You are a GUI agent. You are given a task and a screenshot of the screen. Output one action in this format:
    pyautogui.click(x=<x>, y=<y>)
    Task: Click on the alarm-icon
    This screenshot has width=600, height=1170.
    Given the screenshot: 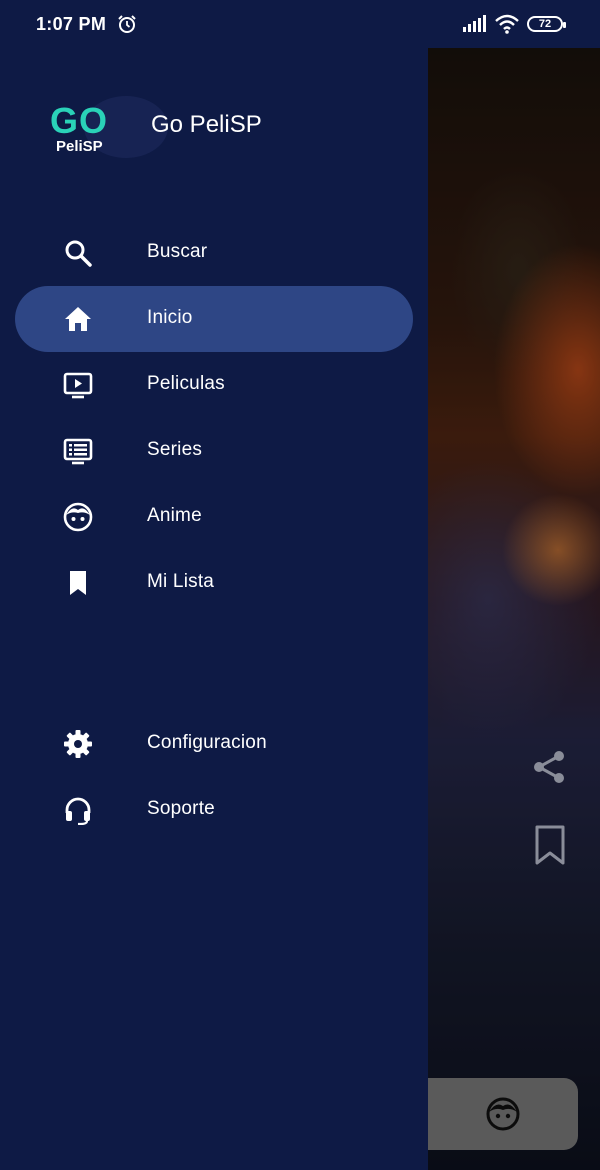 What is the action you would take?
    pyautogui.click(x=127, y=24)
    